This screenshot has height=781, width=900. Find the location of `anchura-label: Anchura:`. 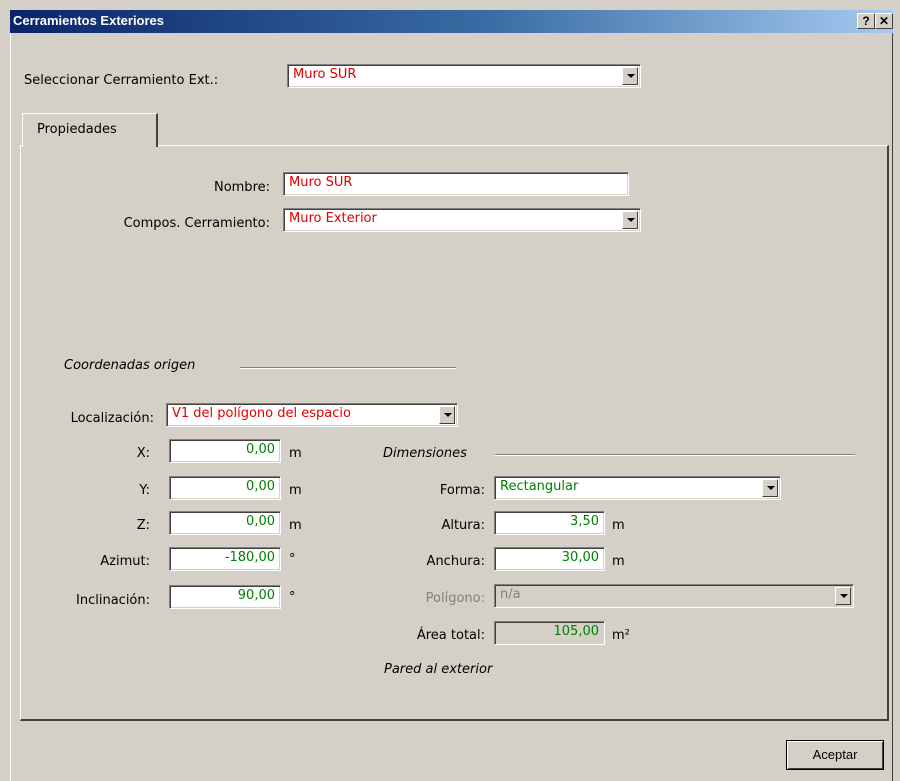

anchura-label: Anchura: is located at coordinates (455, 561).